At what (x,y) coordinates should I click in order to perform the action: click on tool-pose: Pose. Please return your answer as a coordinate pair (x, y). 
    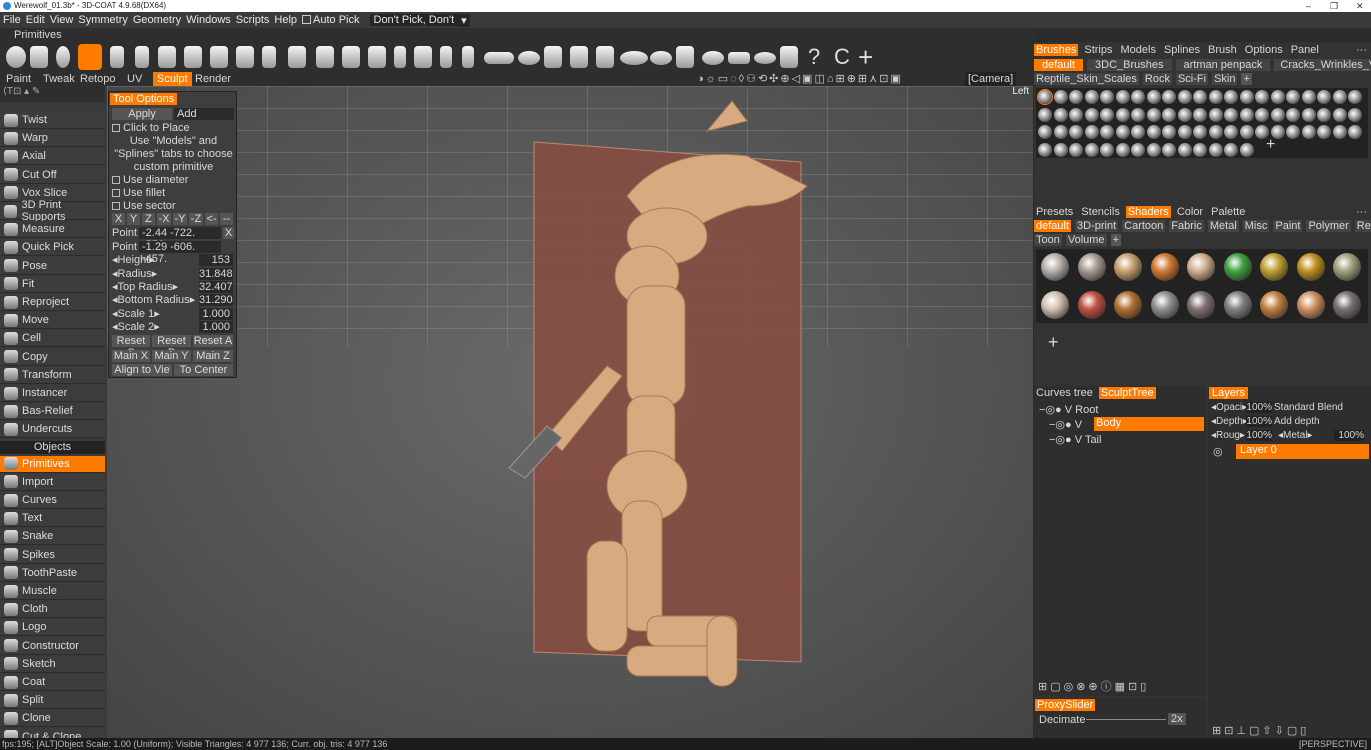
    Looking at the image, I should click on (52, 266).